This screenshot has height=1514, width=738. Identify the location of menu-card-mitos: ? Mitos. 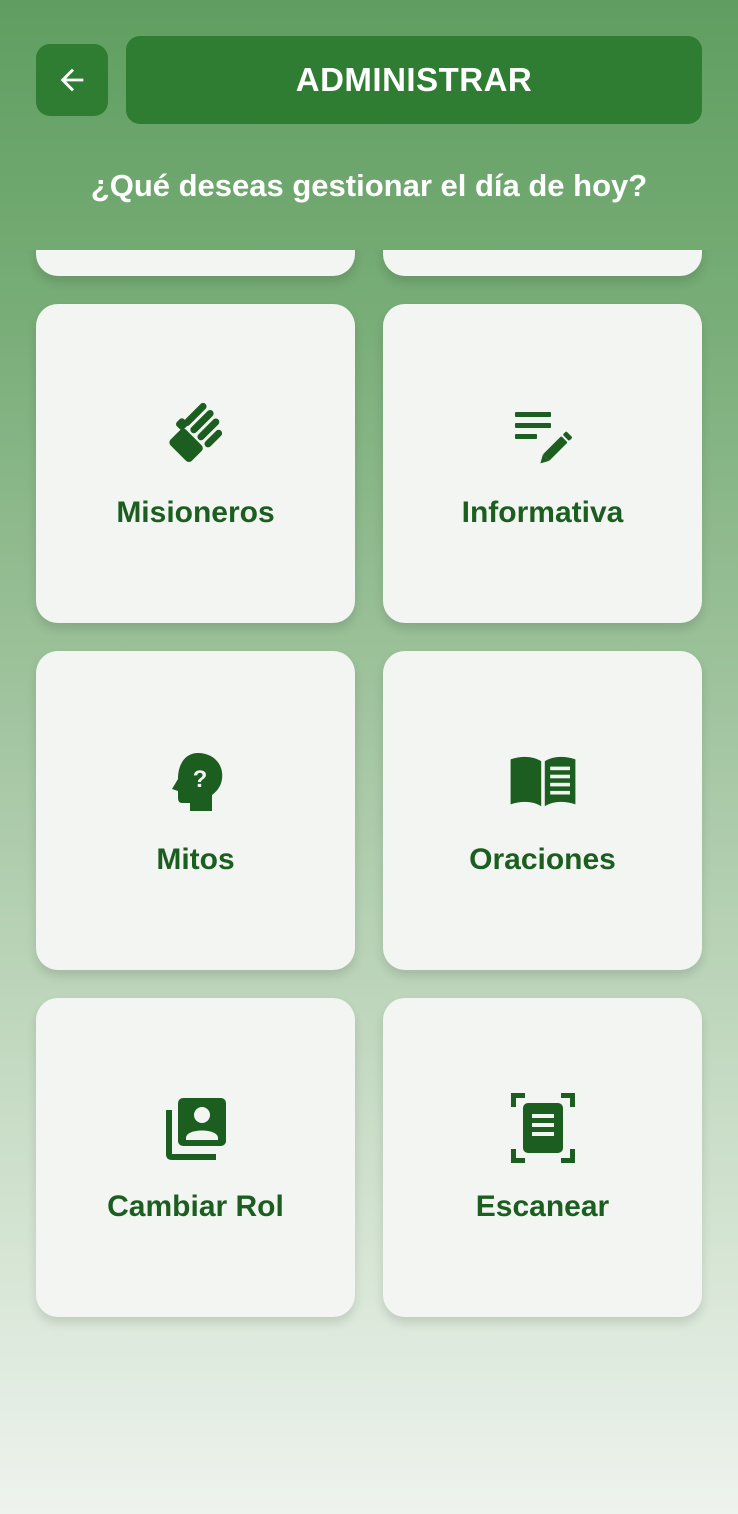
(195, 810).